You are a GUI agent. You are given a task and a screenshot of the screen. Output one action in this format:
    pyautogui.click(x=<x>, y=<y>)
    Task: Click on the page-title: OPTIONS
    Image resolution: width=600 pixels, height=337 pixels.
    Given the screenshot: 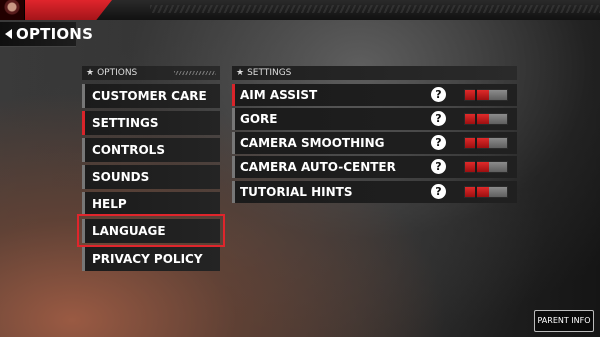 What is the action you would take?
    pyautogui.click(x=55, y=34)
    